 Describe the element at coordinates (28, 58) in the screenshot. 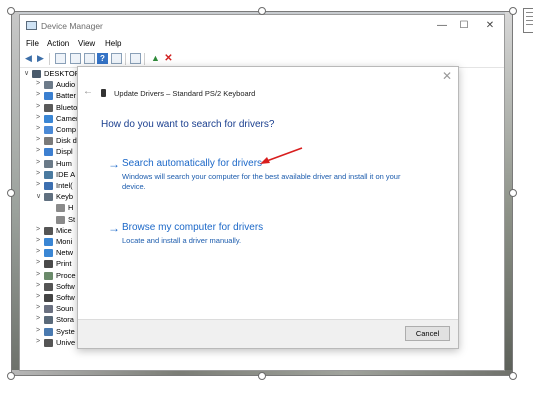

I see `back-icon: ◀` at that location.